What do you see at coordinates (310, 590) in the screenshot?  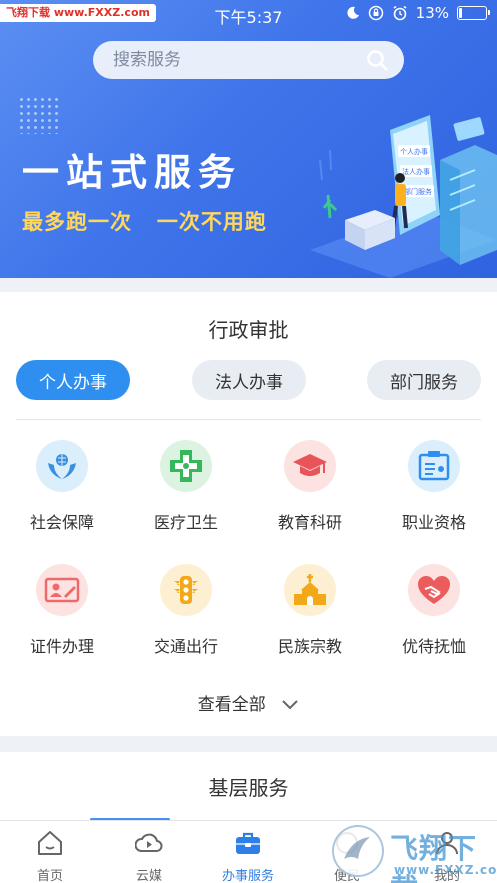 I see `temple-icon` at bounding box center [310, 590].